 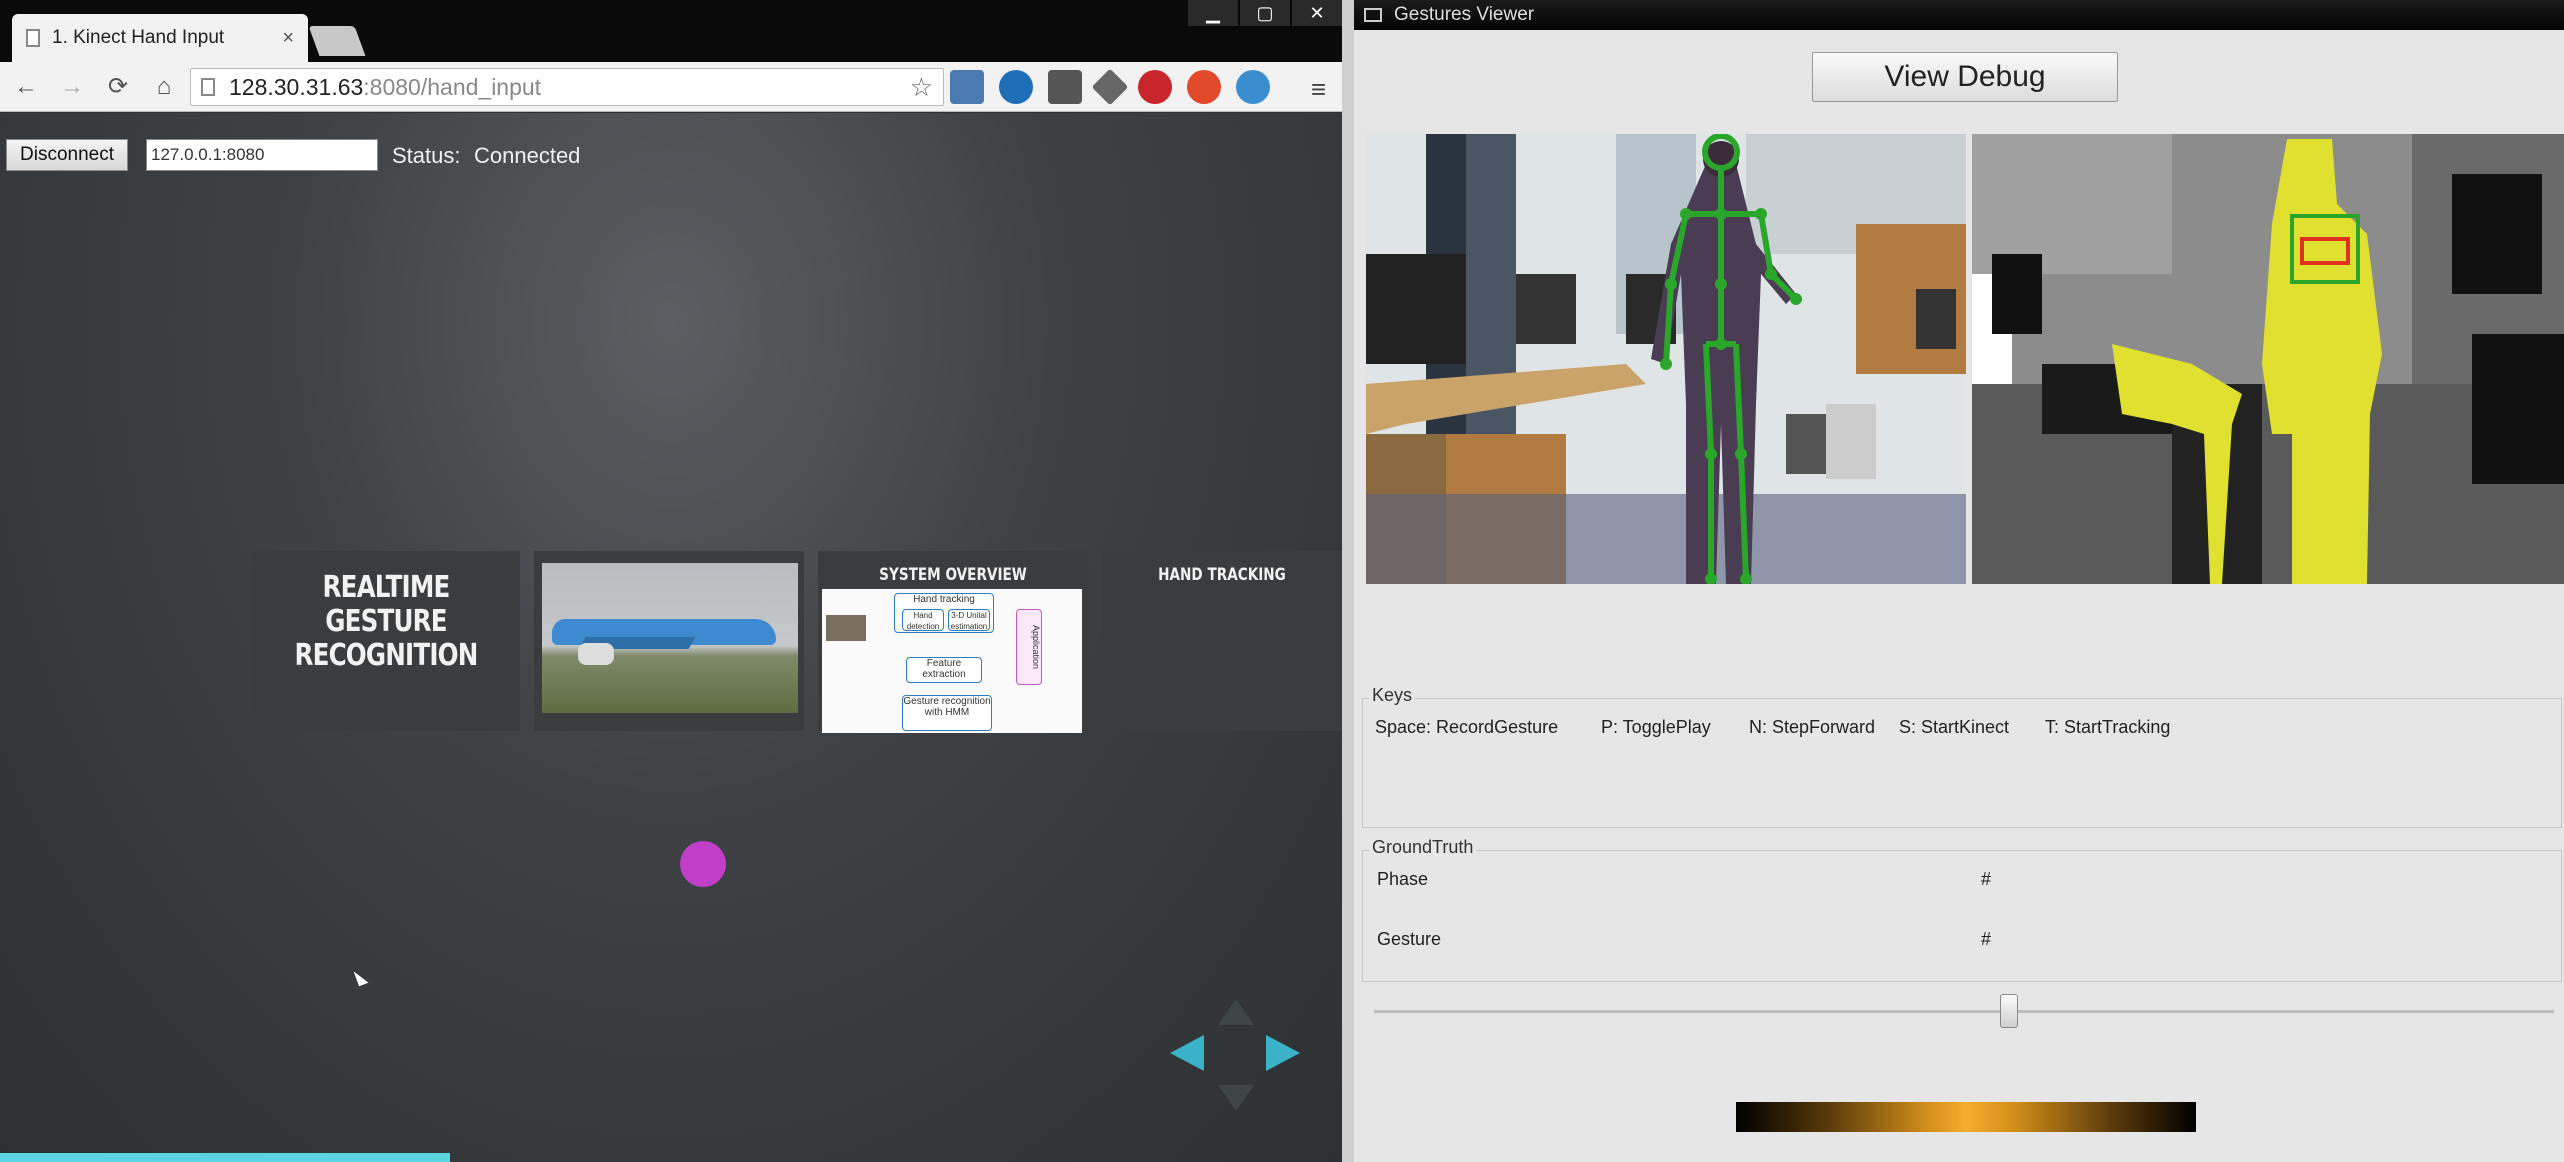 What do you see at coordinates (1222, 641) in the screenshot?
I see `slide-thumbnail-hand-tracking: Hand Tracking` at bounding box center [1222, 641].